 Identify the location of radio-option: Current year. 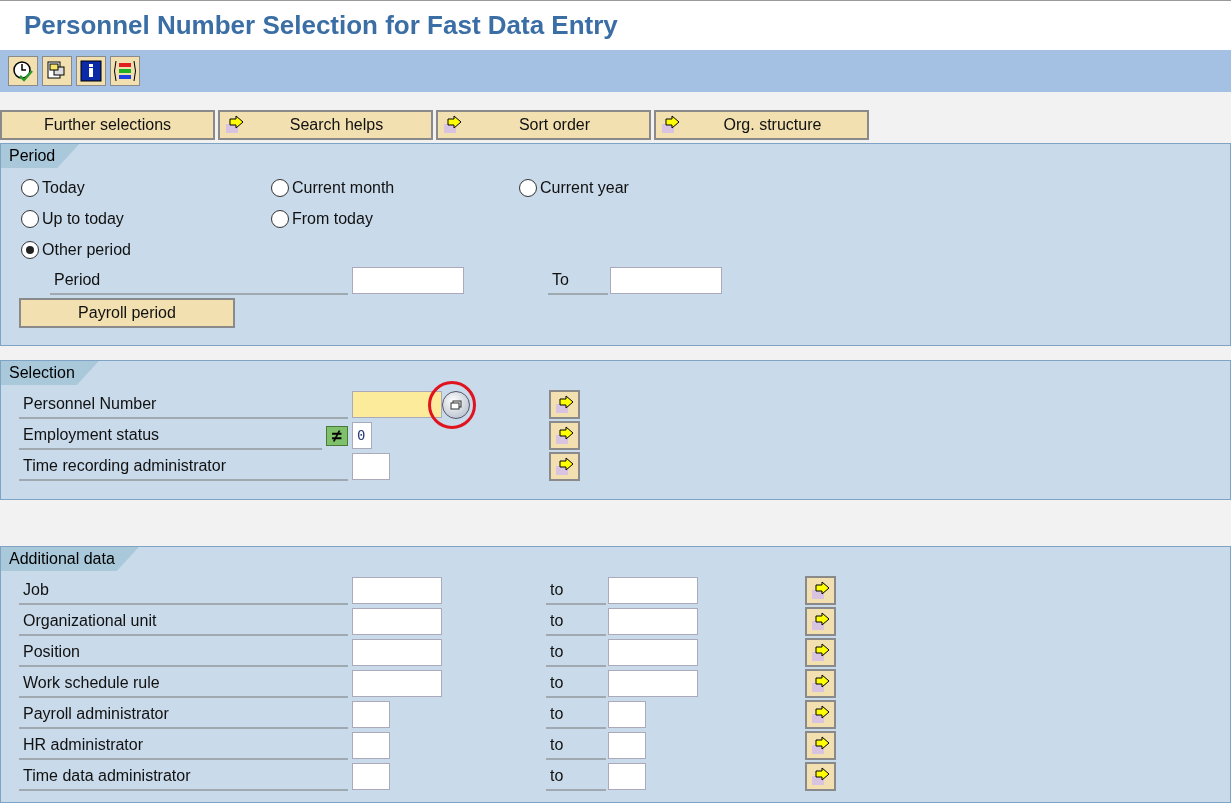
(644, 187).